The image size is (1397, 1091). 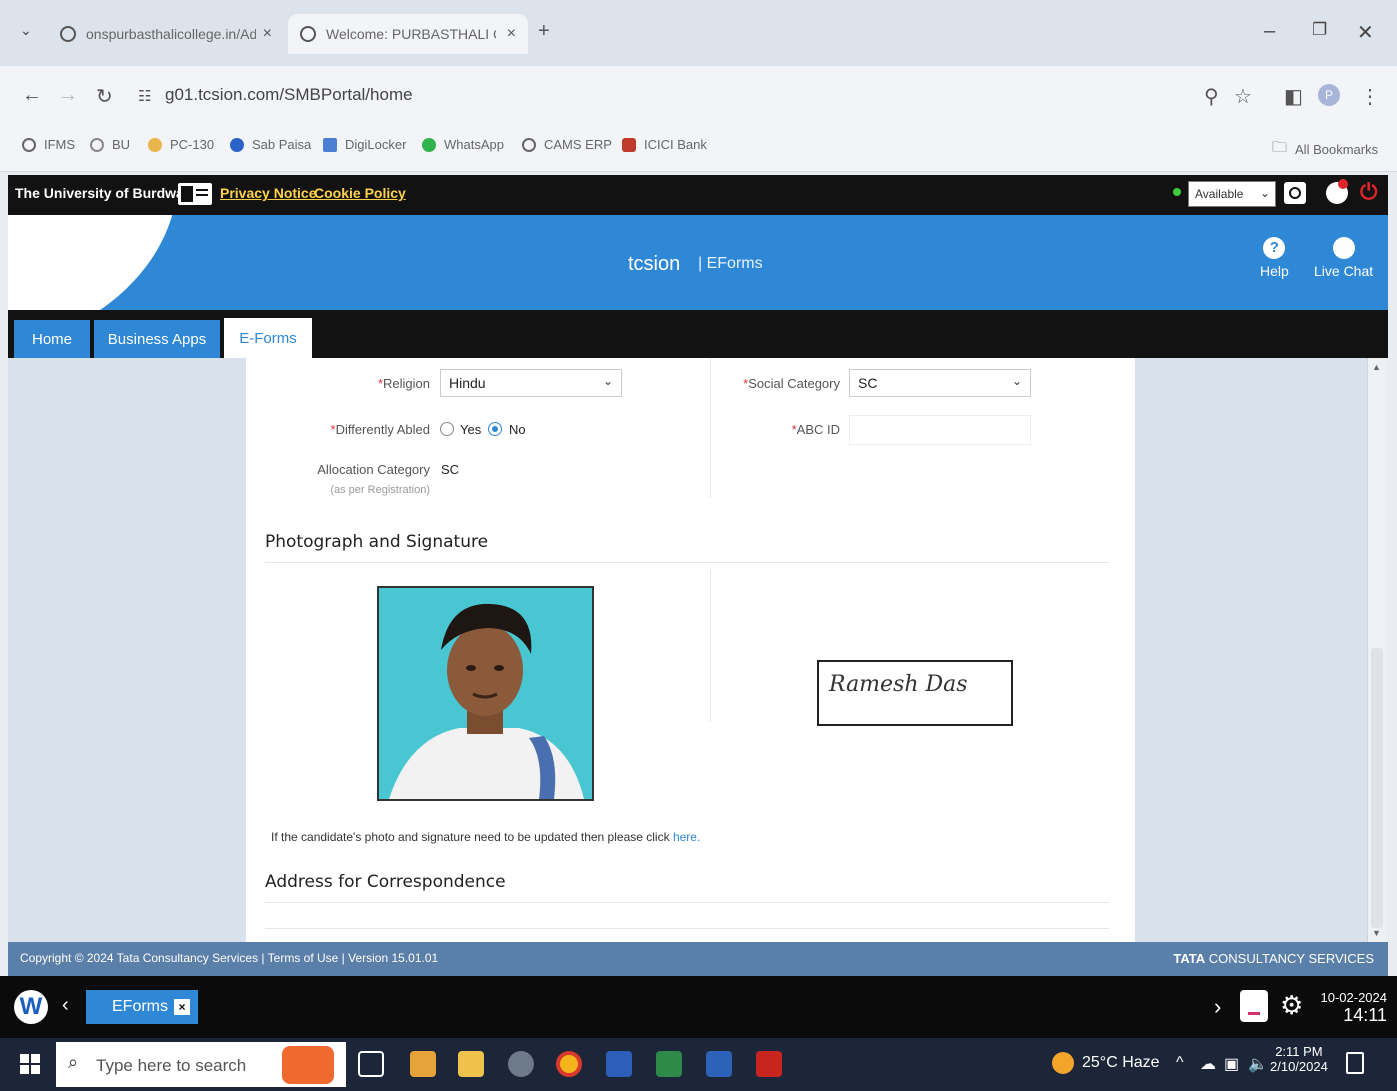 What do you see at coordinates (698, 1007) in the screenshot?
I see `app-switcher-bar: W ‹ EForms × › ⚙ 10-02-2024 14:11` at bounding box center [698, 1007].